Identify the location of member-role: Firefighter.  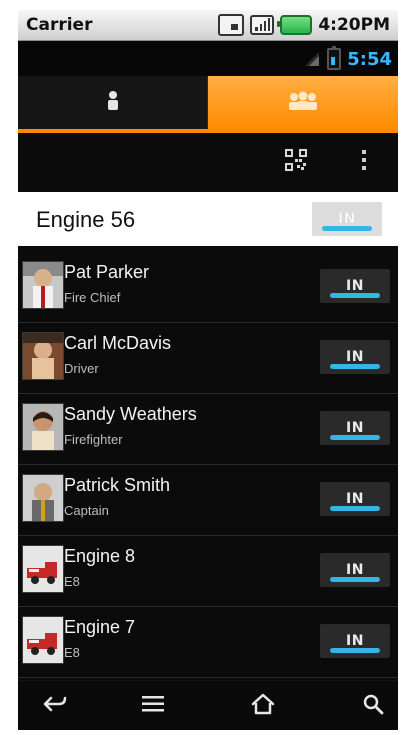
(93, 439).